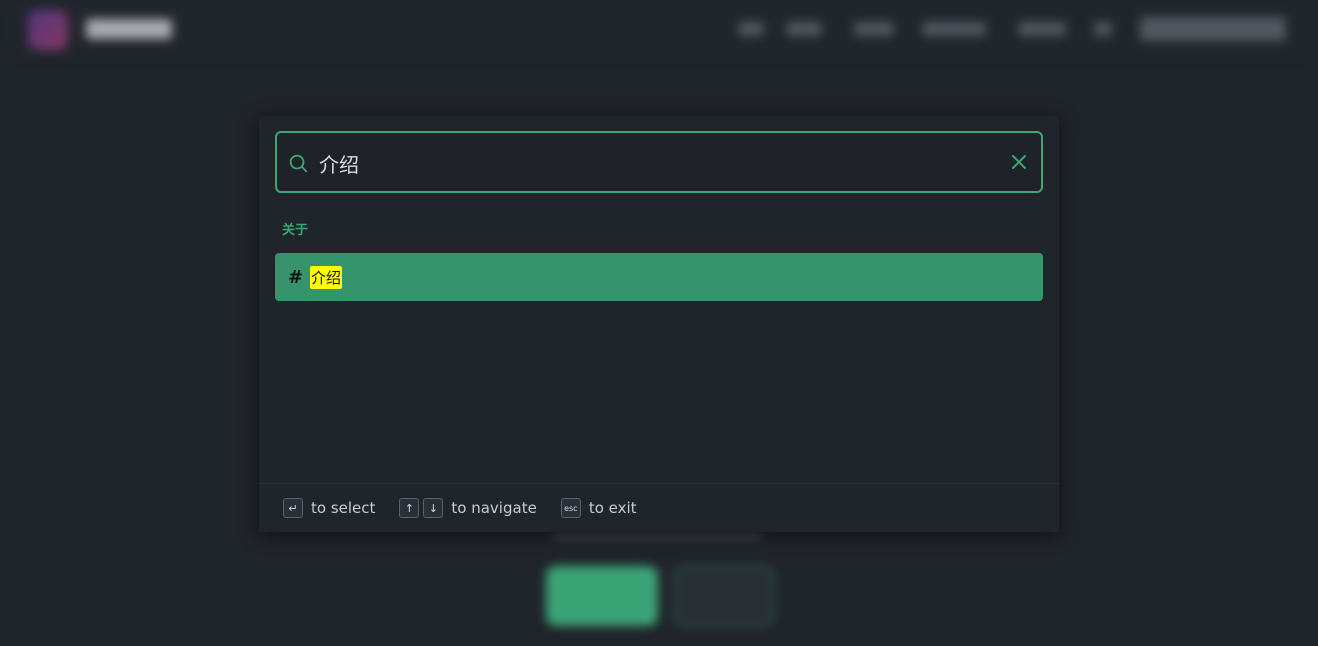 This screenshot has height=646, width=1318. I want to click on result-title: 介绍, so click(326, 277).